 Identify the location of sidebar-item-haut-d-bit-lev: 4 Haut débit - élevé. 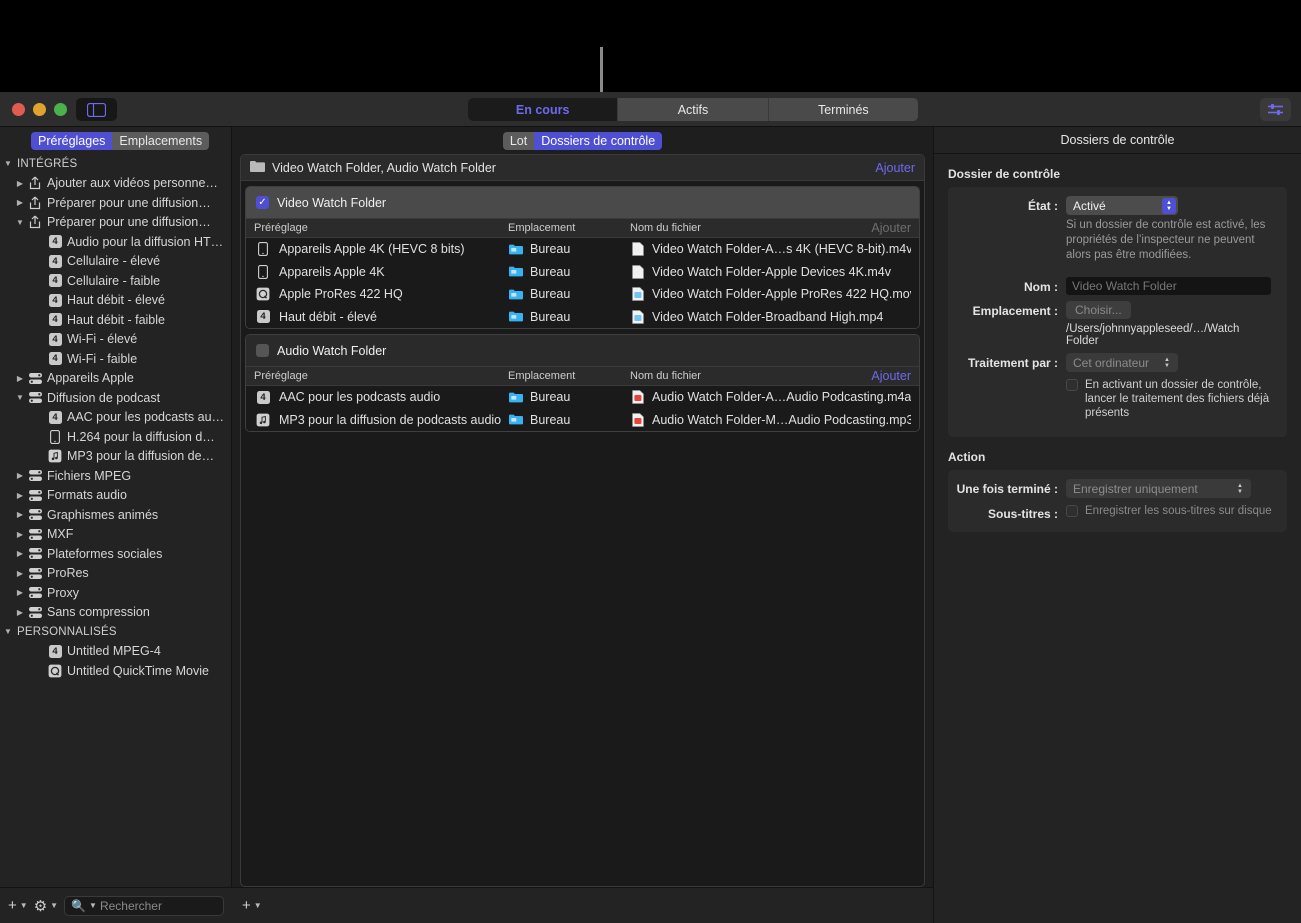
(115, 301).